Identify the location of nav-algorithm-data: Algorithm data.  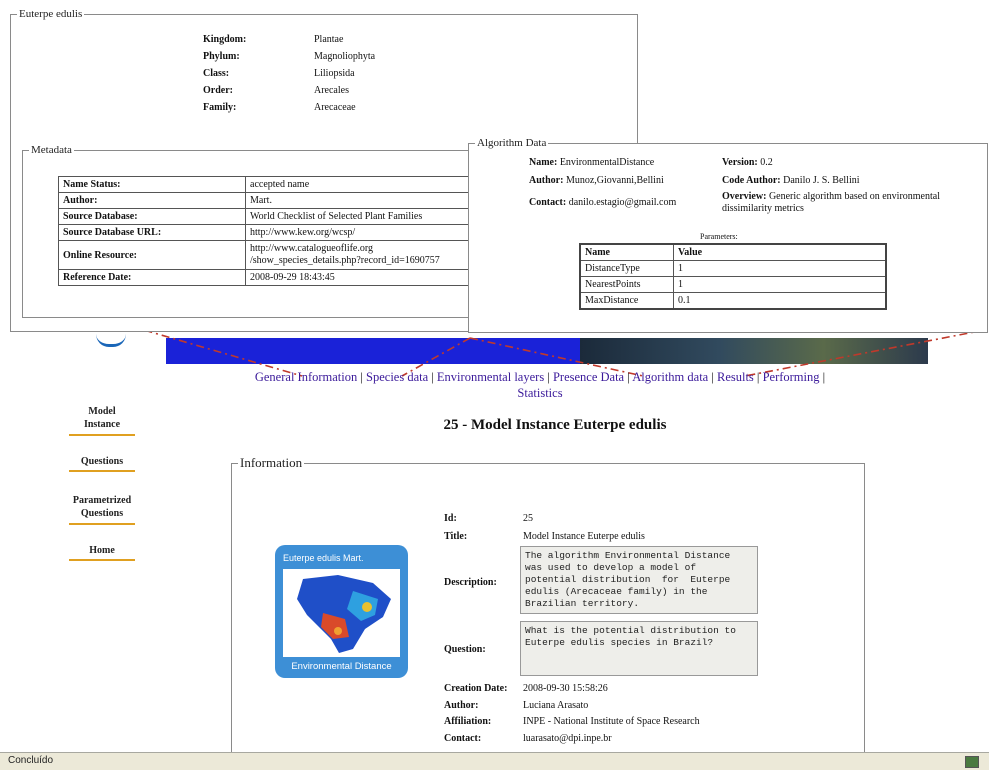
(670, 377).